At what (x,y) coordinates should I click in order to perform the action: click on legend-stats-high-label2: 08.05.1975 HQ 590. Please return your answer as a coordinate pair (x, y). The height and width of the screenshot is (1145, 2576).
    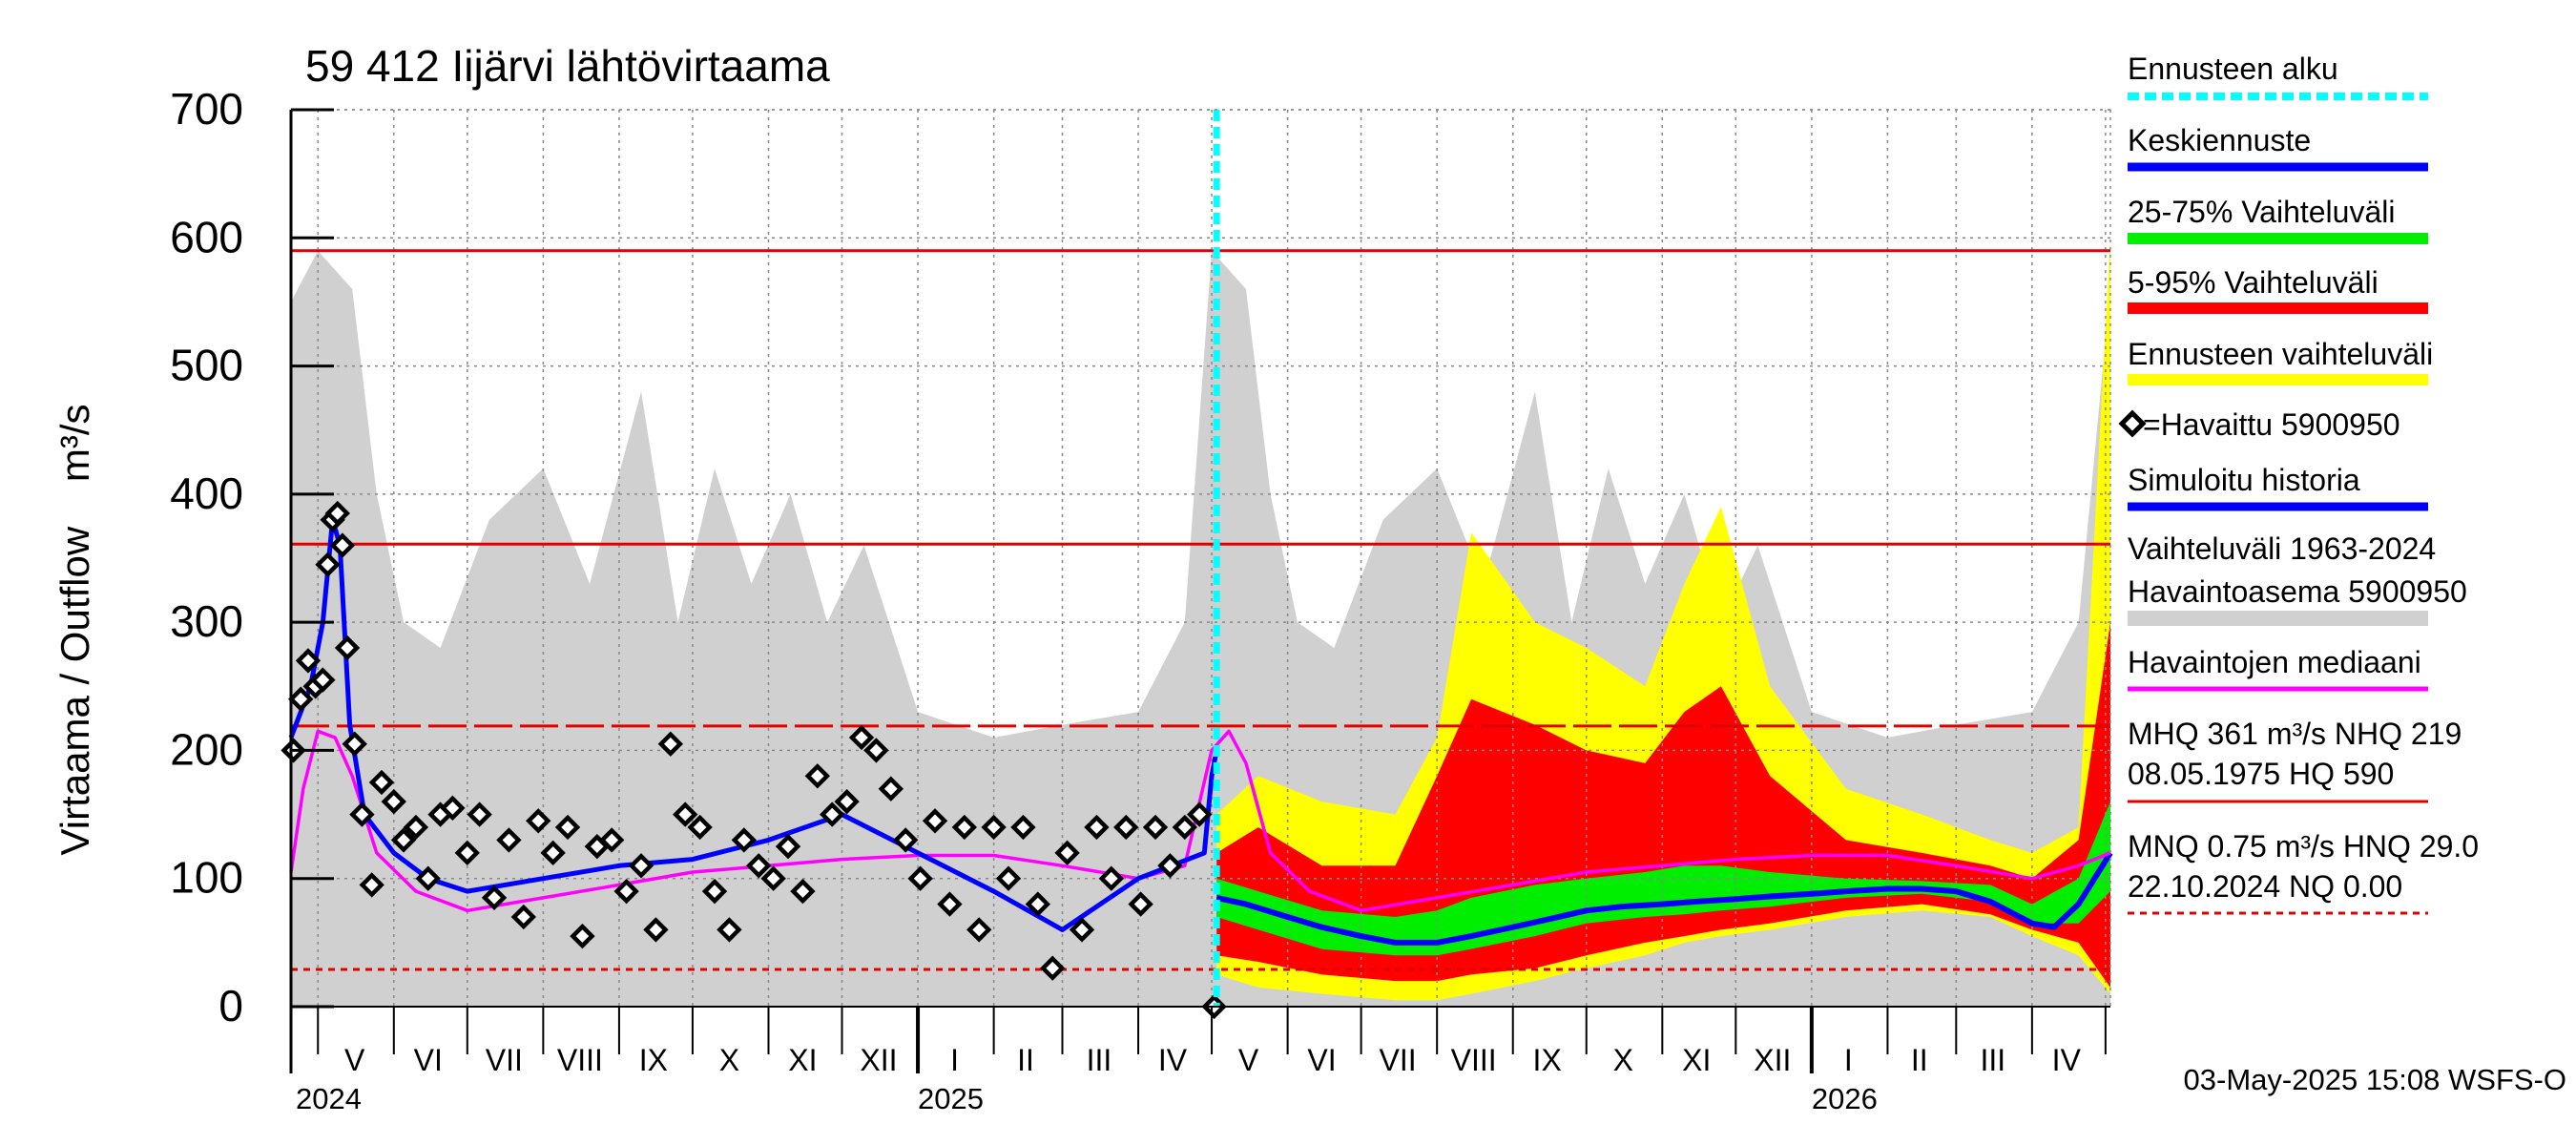
    Looking at the image, I should click on (2261, 774).